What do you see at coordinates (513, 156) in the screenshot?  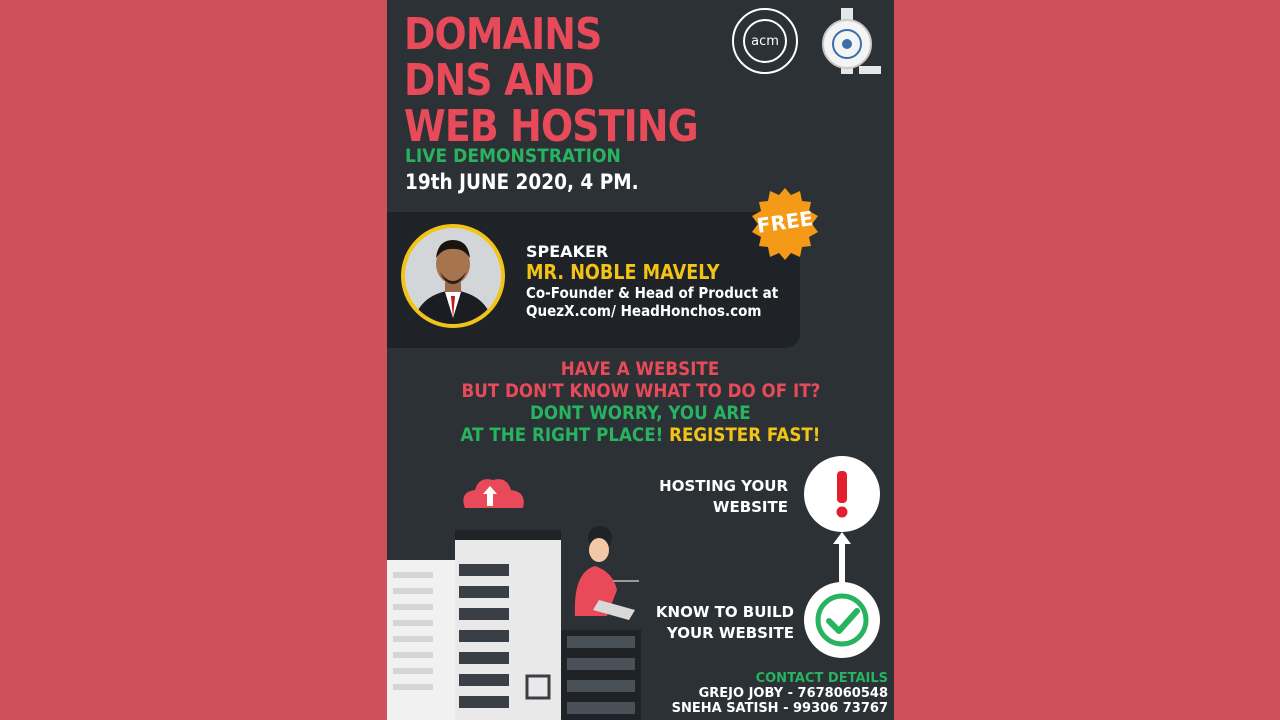 I see `poster-subtitle: LIVE DEMONSTRATION` at bounding box center [513, 156].